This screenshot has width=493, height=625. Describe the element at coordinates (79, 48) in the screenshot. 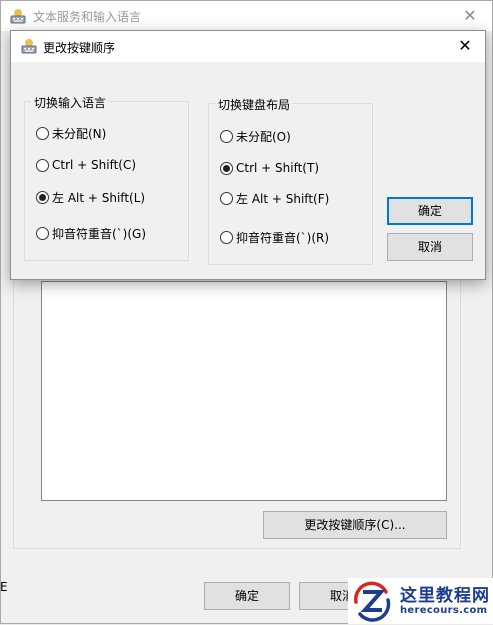

I see `dialog-title: 更改按键顺序` at that location.